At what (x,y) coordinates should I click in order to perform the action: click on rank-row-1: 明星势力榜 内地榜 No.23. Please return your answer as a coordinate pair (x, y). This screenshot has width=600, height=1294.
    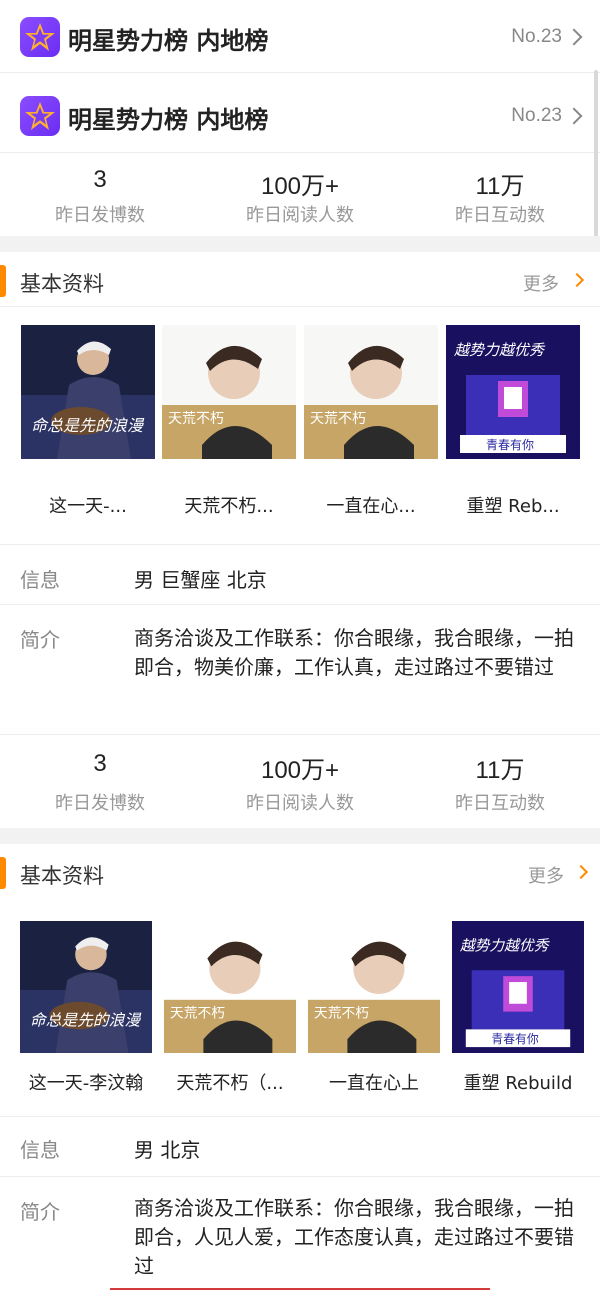
    Looking at the image, I should click on (300, 36).